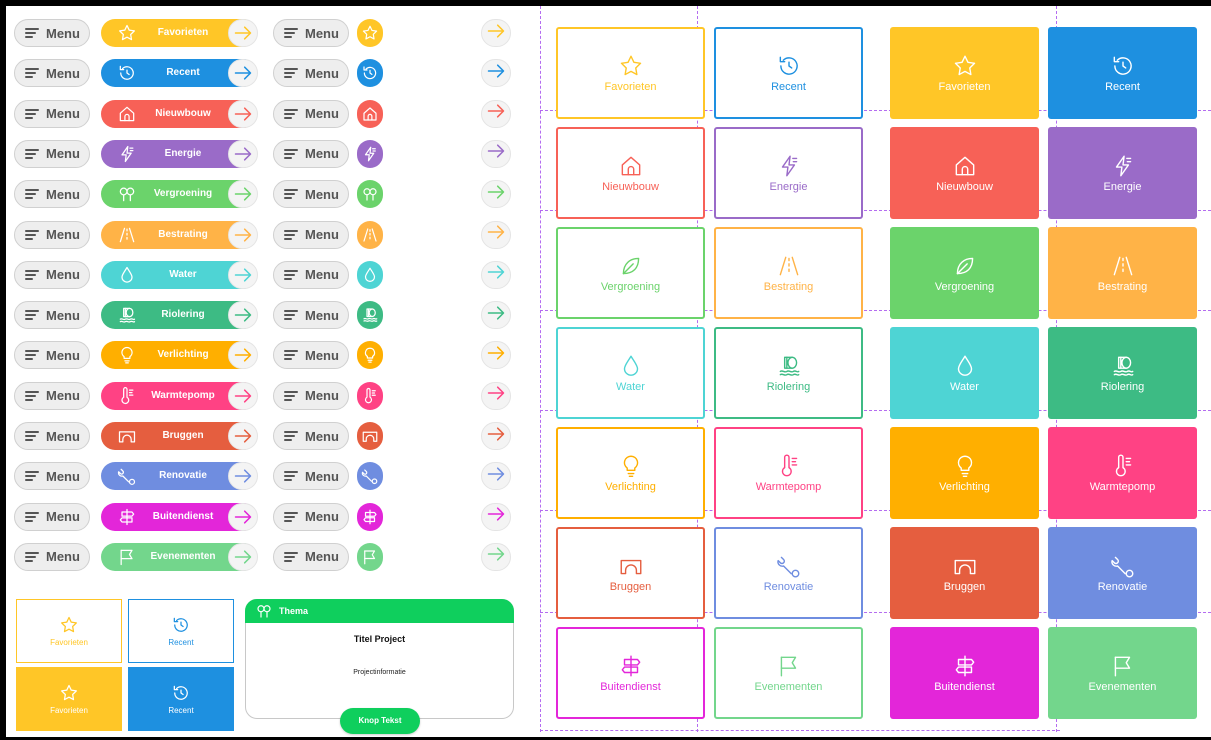  Describe the element at coordinates (1122, 273) in the screenshot. I see `tile-filled-bestrating: Bestrating` at that location.